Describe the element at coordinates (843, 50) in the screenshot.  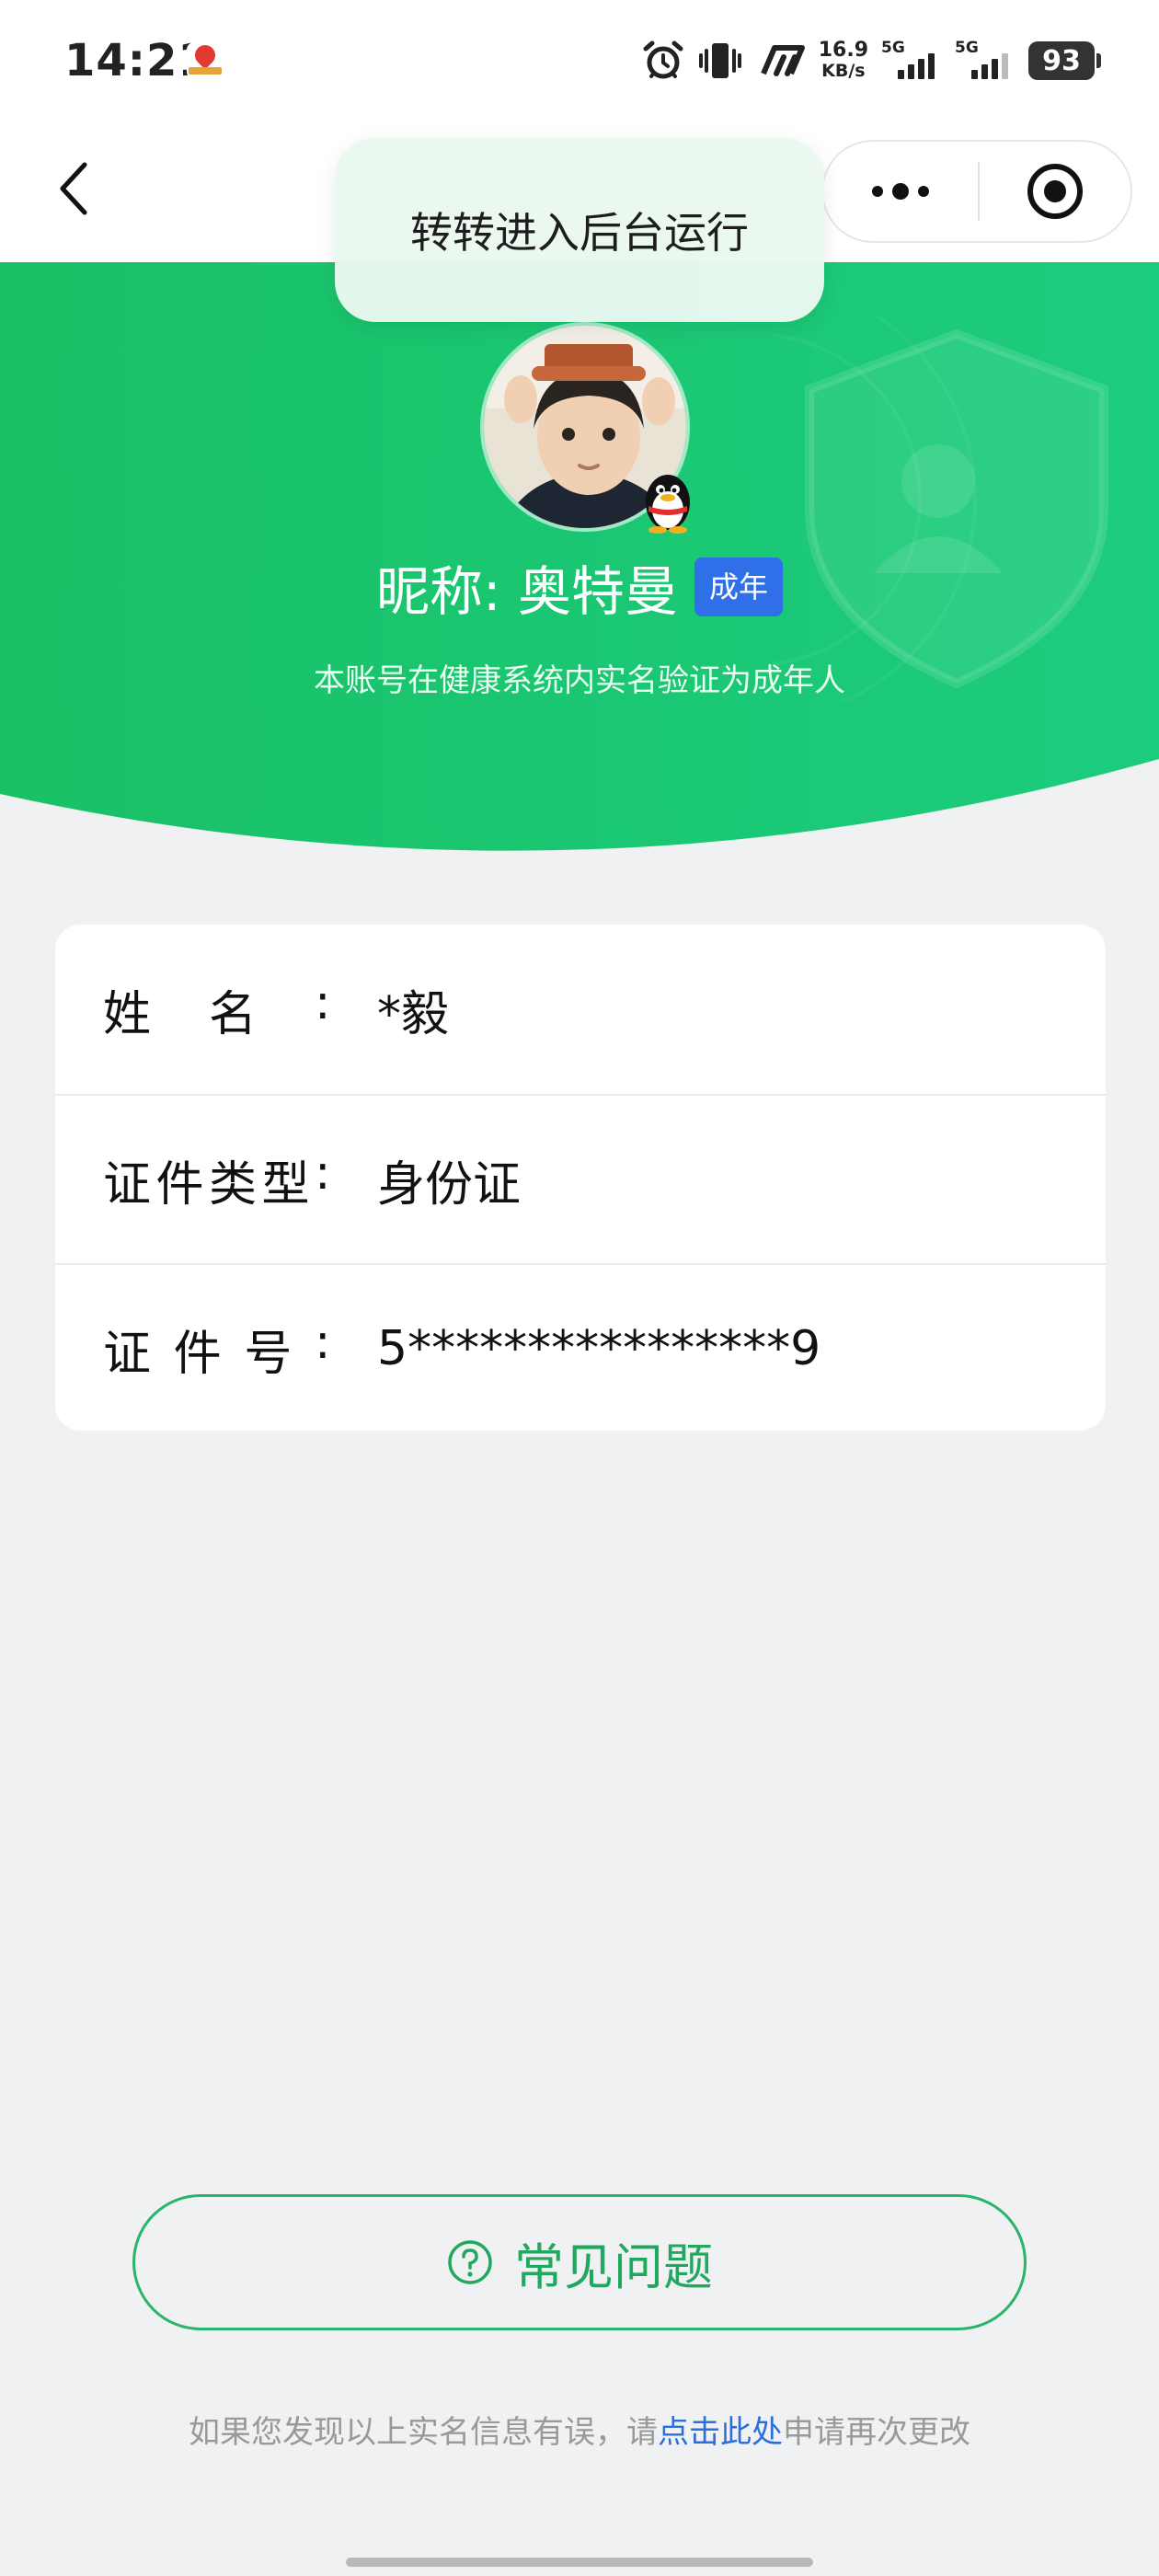
I see `network-speed-value: 16.9` at that location.